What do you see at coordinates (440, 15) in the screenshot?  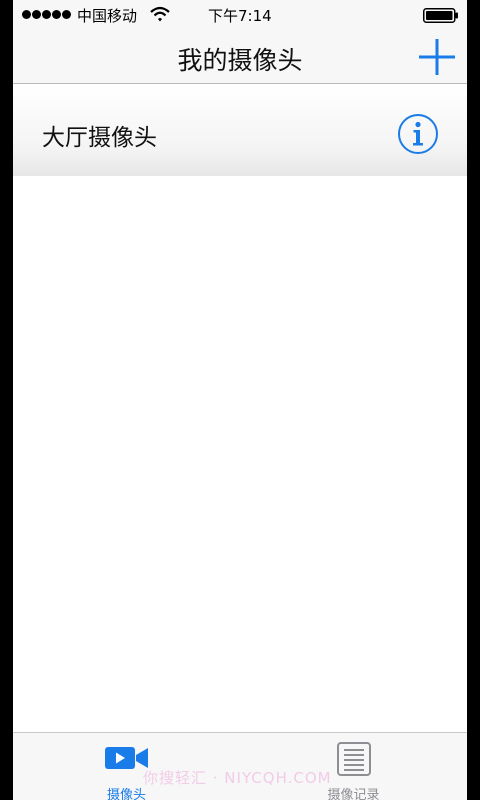 I see `battery-icon` at bounding box center [440, 15].